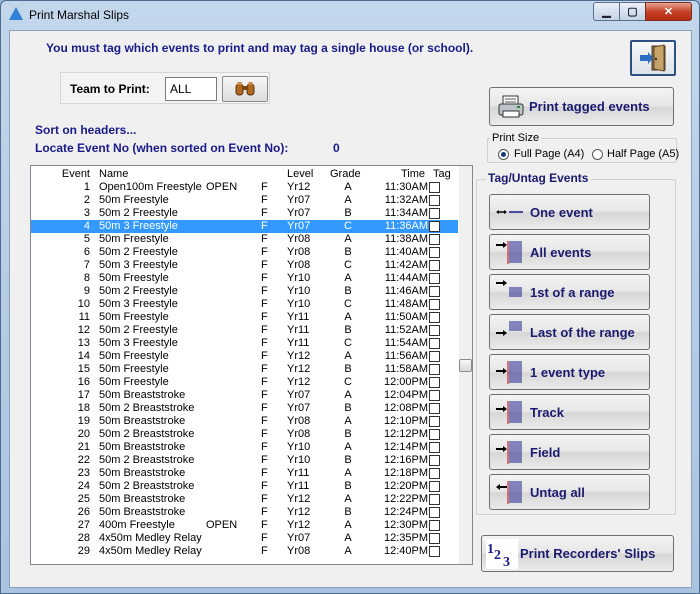 This screenshot has width=700, height=594. What do you see at coordinates (569, 412) in the screenshot?
I see `track-button: Track` at bounding box center [569, 412].